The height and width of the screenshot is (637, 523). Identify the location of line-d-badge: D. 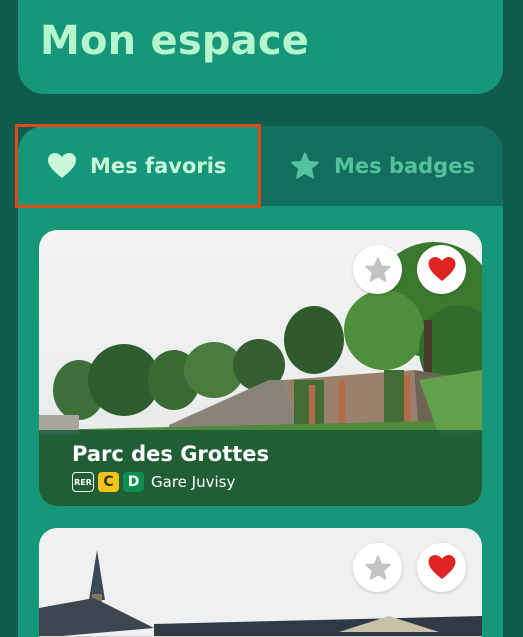
(133, 482).